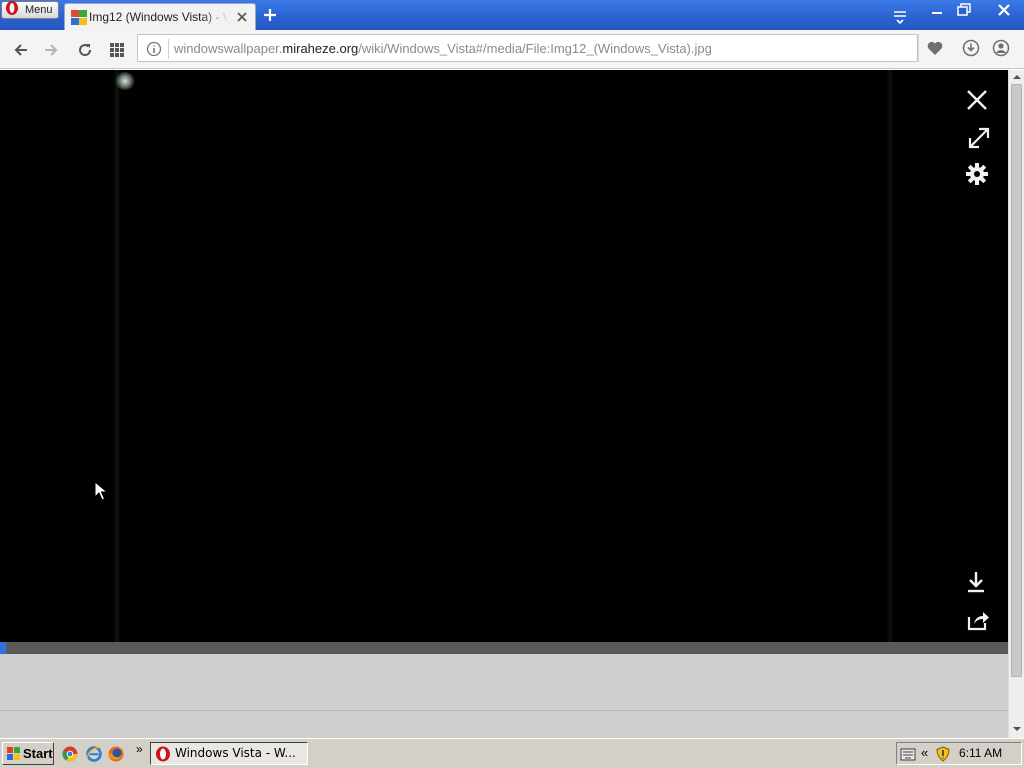 The image size is (1024, 768). Describe the element at coordinates (117, 356) in the screenshot. I see `image-left-edge` at that location.